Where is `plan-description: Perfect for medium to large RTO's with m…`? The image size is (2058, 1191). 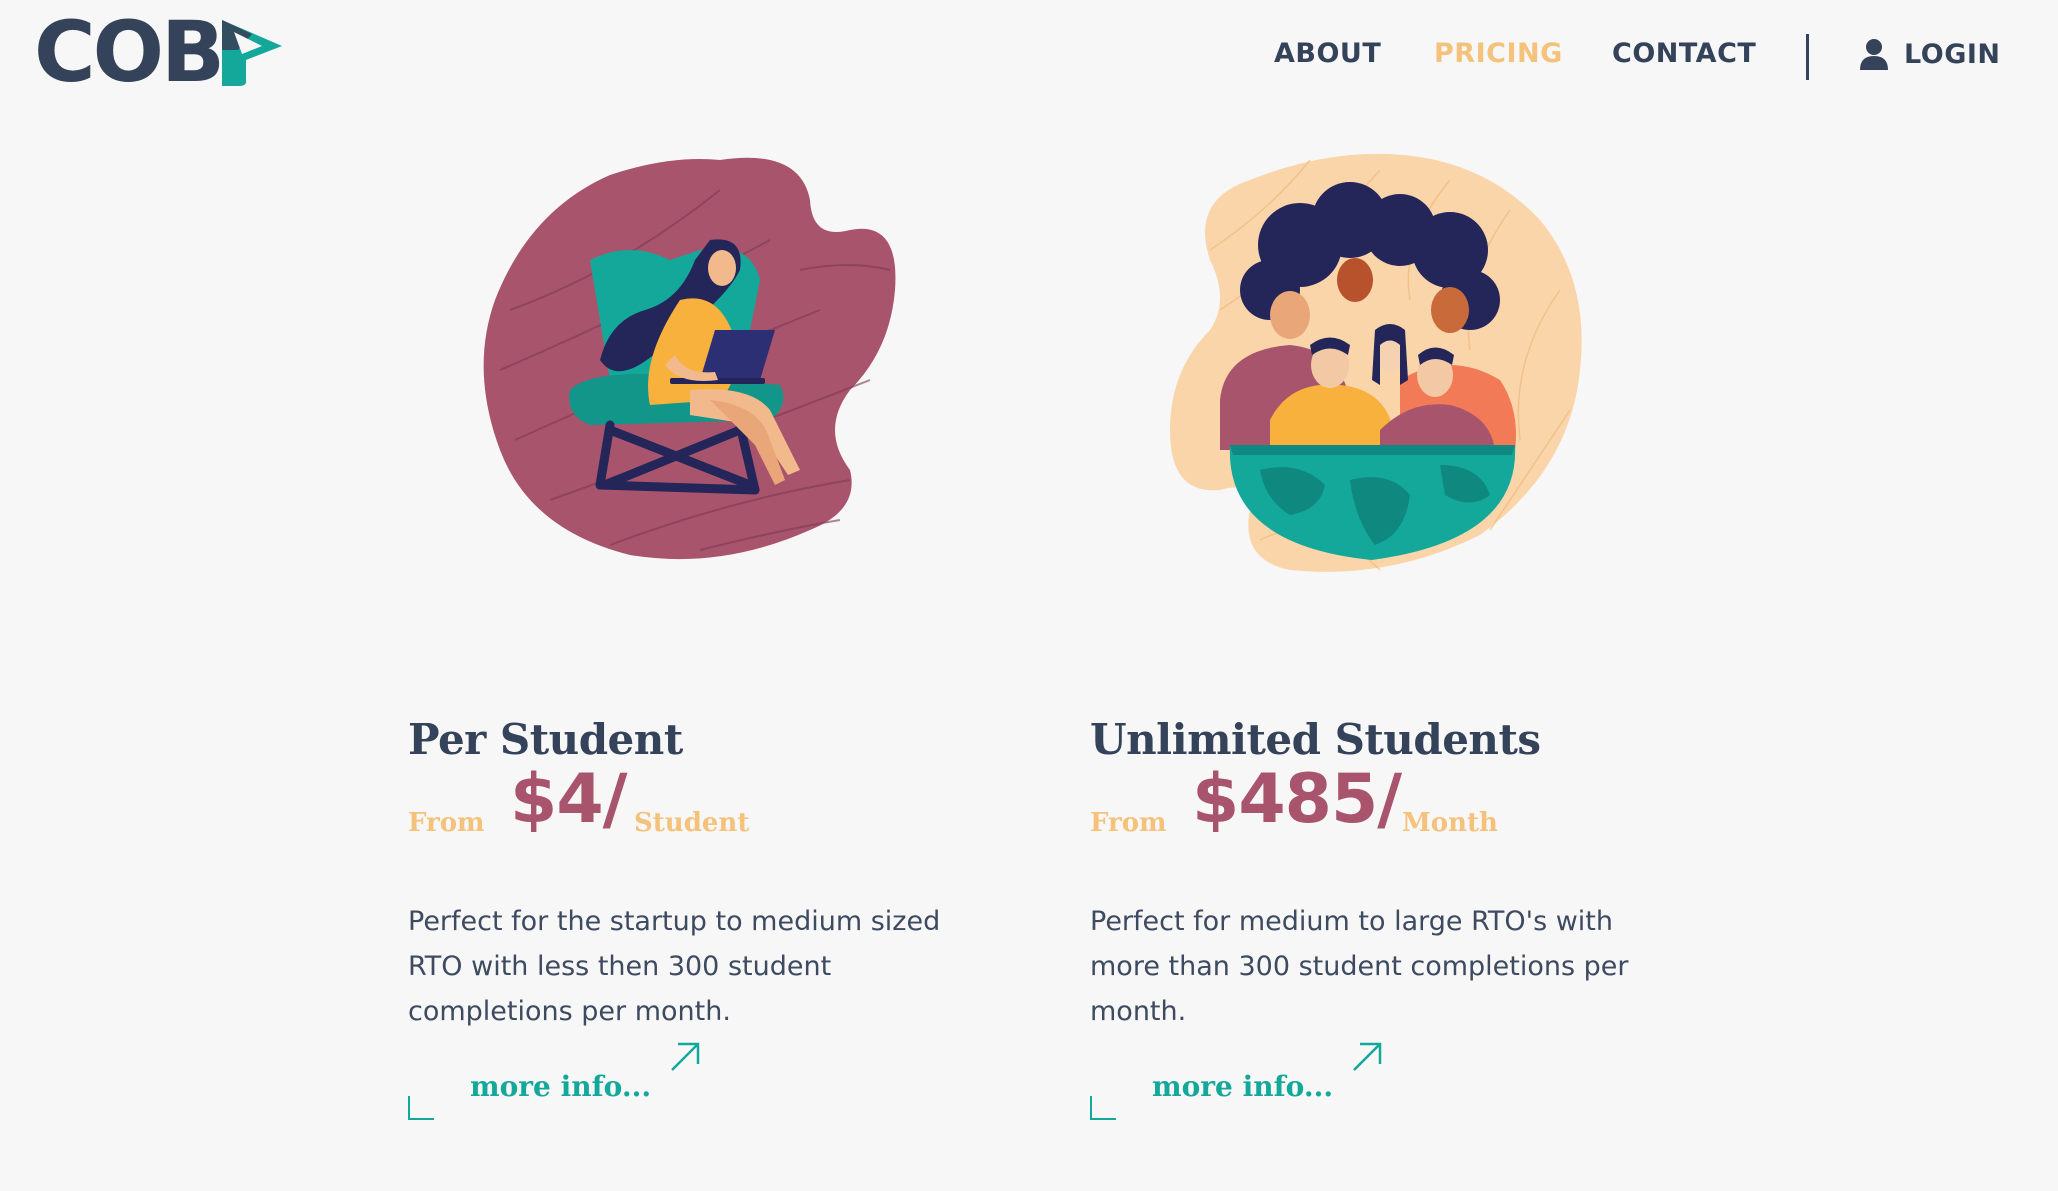
plan-description: Perfect for medium to large RTO's with m… is located at coordinates (1359, 966).